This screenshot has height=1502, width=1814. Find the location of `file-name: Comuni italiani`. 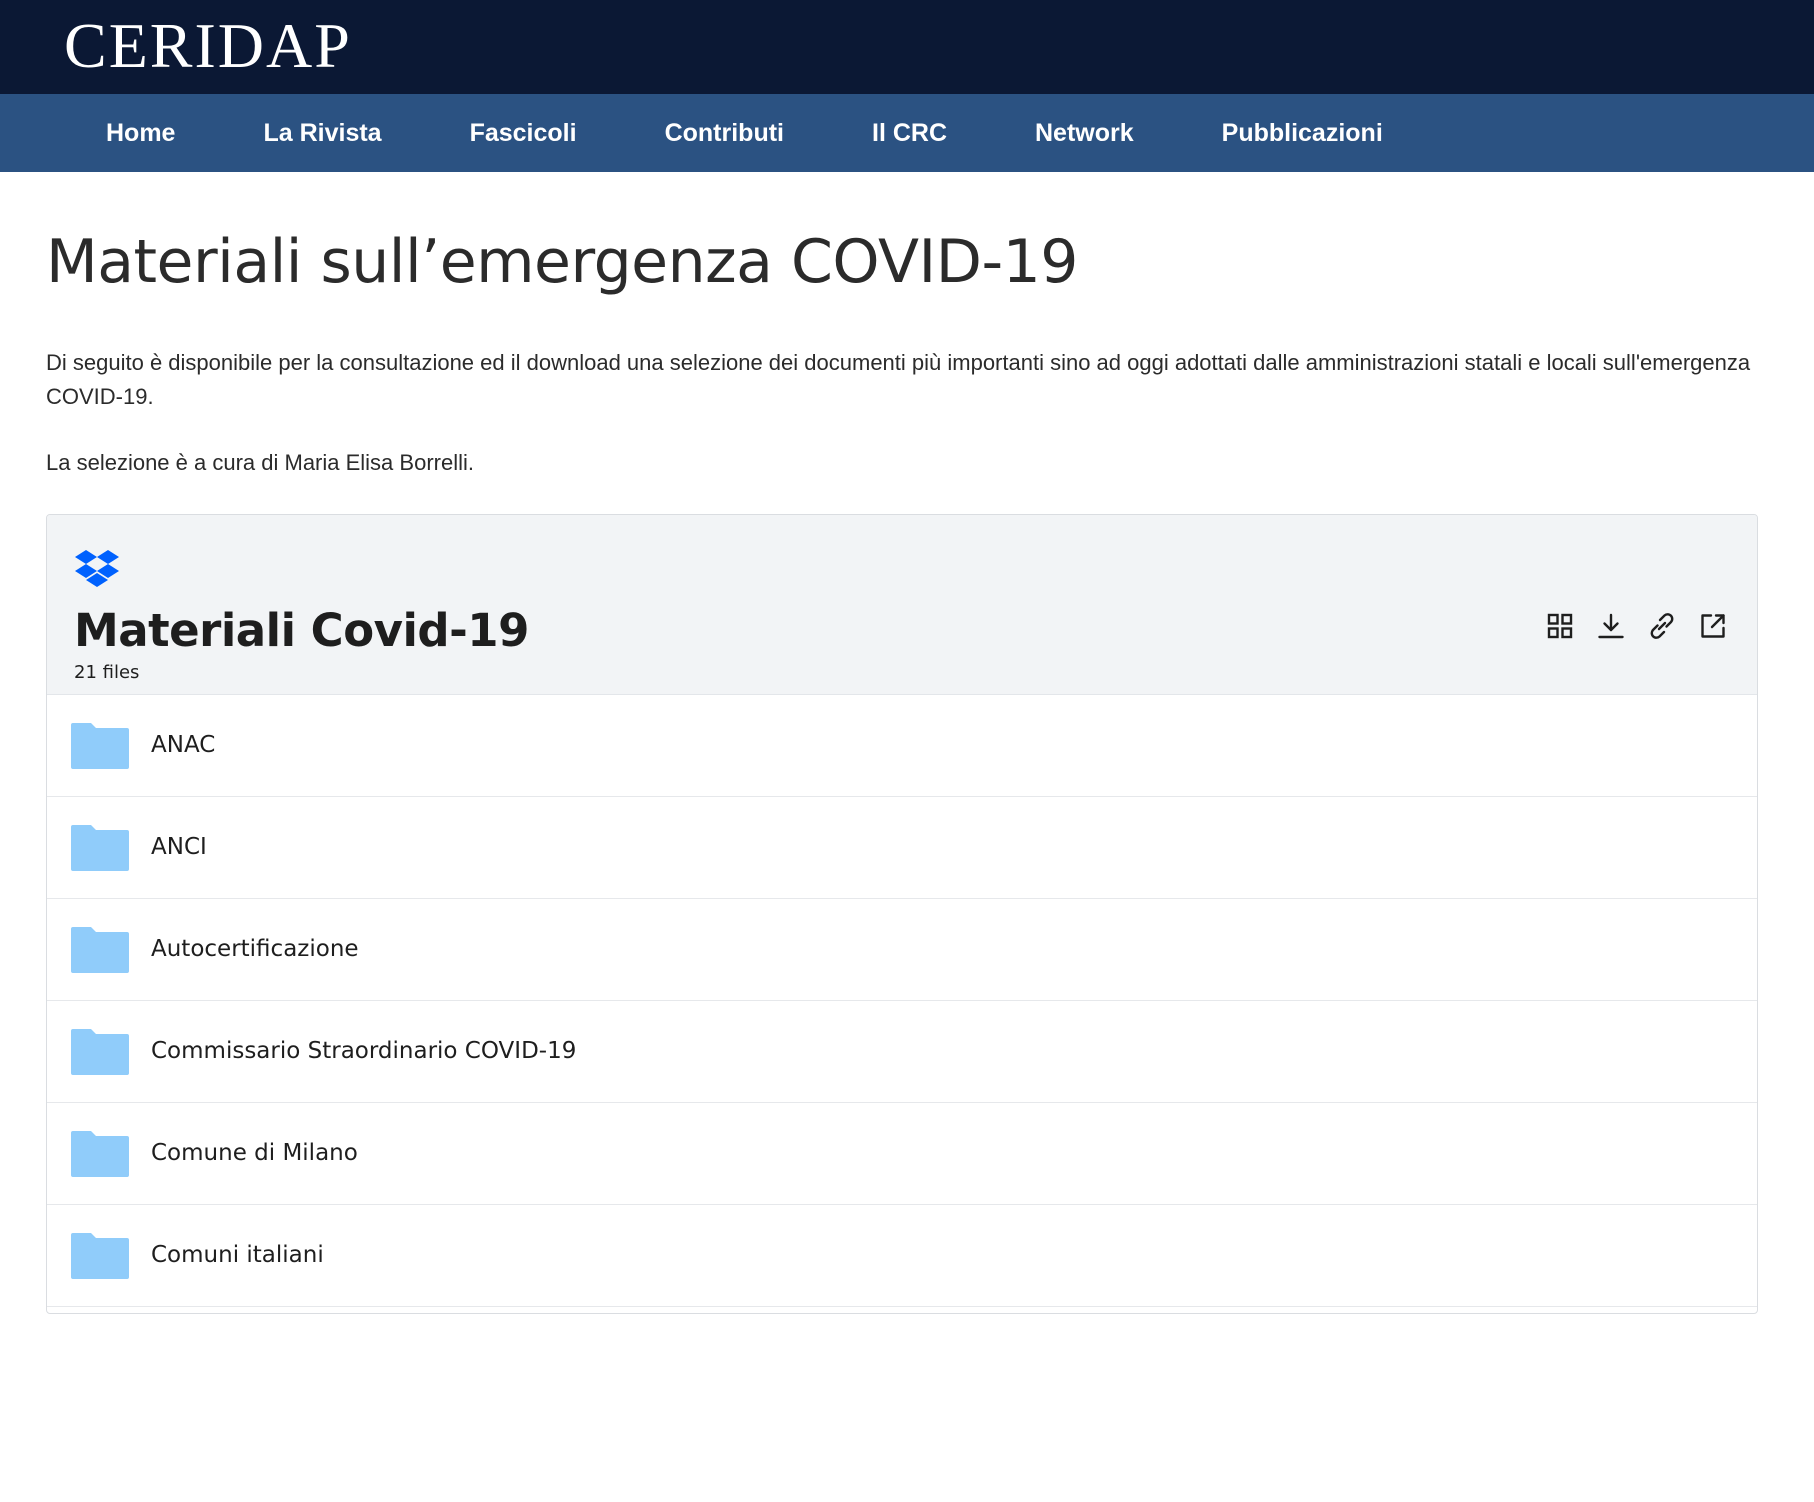

file-name: Comuni italiani is located at coordinates (237, 1255).